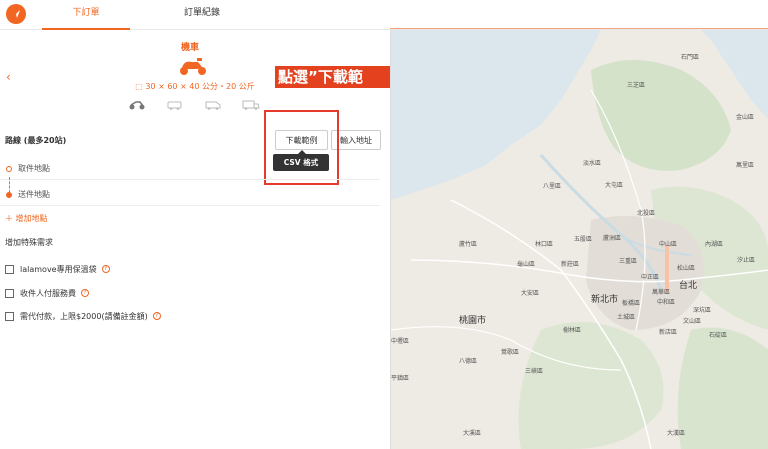  What do you see at coordinates (668, 332) in the screenshot?
I see `map-place-label: 新店區` at bounding box center [668, 332].